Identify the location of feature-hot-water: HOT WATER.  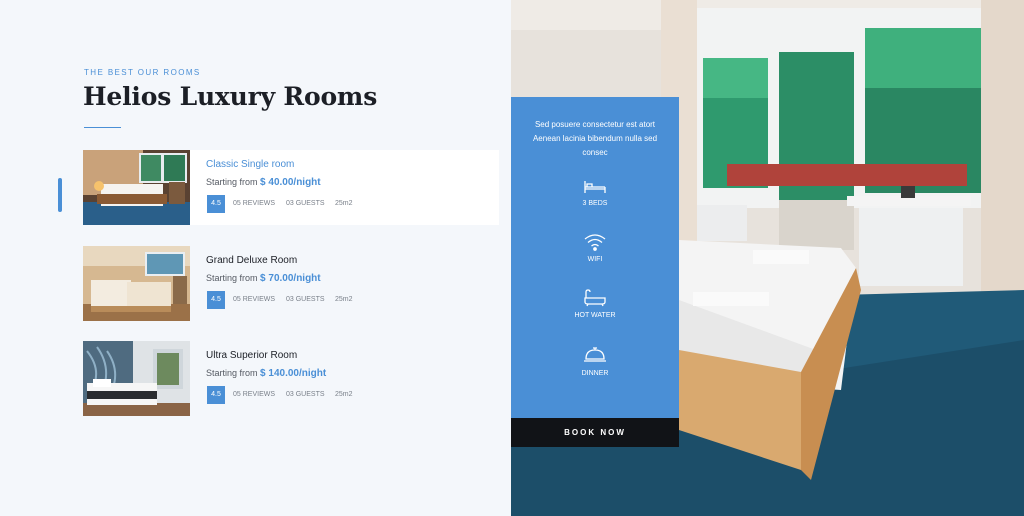
(595, 304).